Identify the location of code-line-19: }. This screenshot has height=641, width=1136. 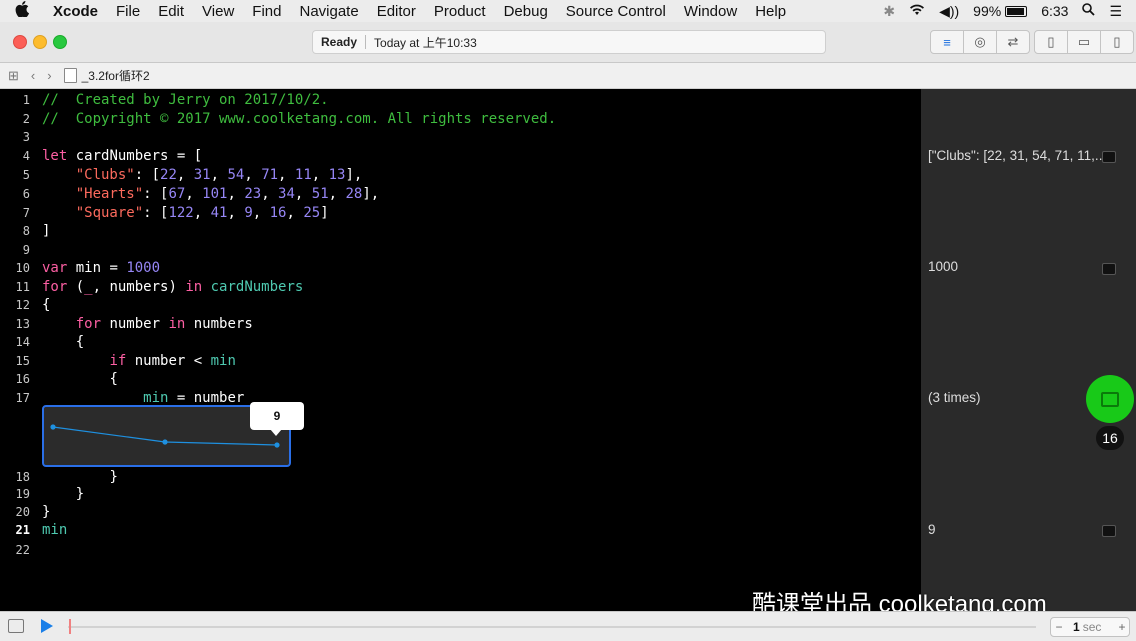
(63, 494).